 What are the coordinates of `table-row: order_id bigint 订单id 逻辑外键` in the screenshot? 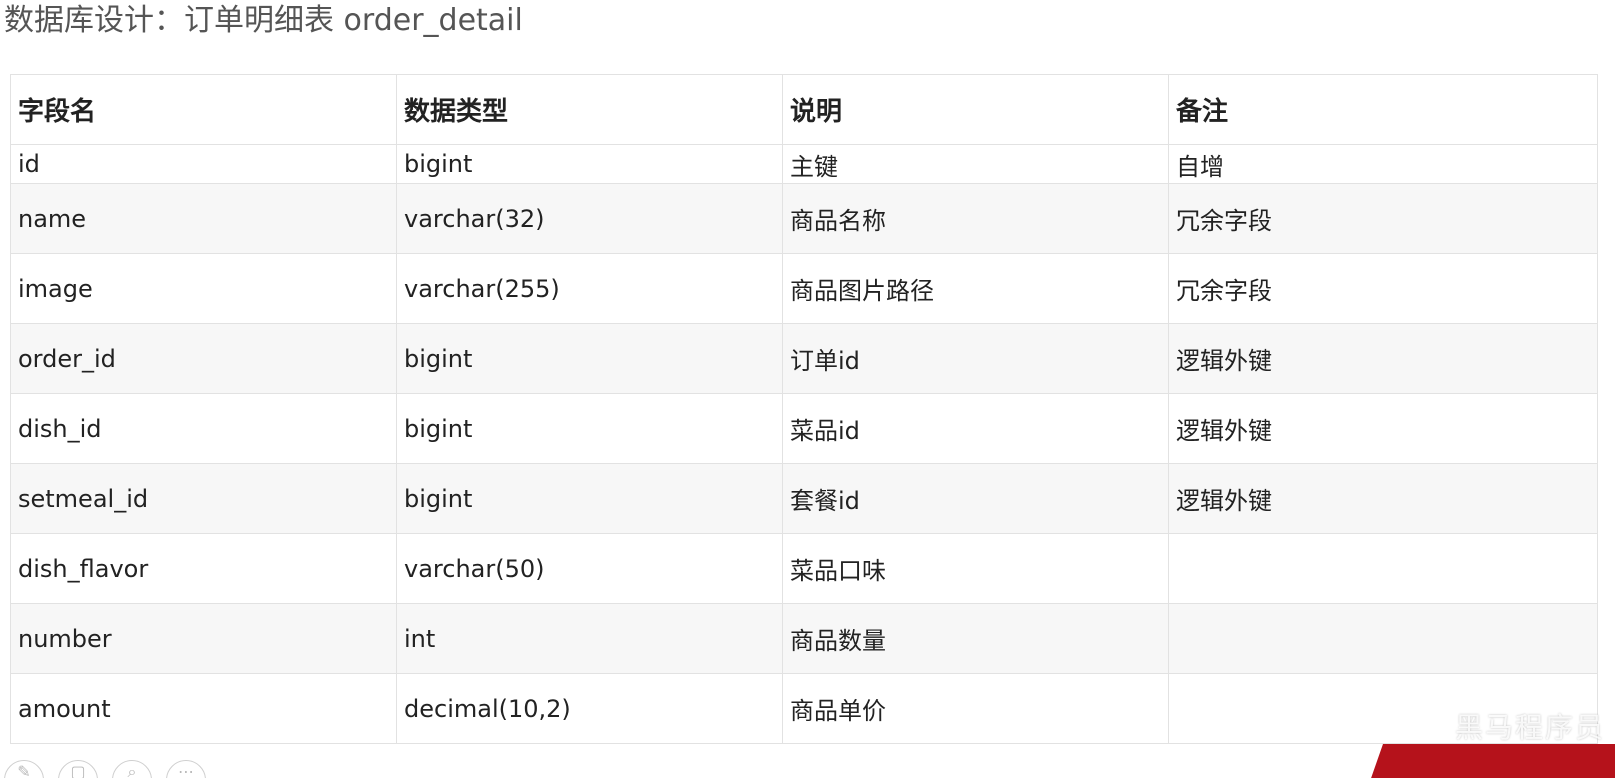 It's located at (804, 358).